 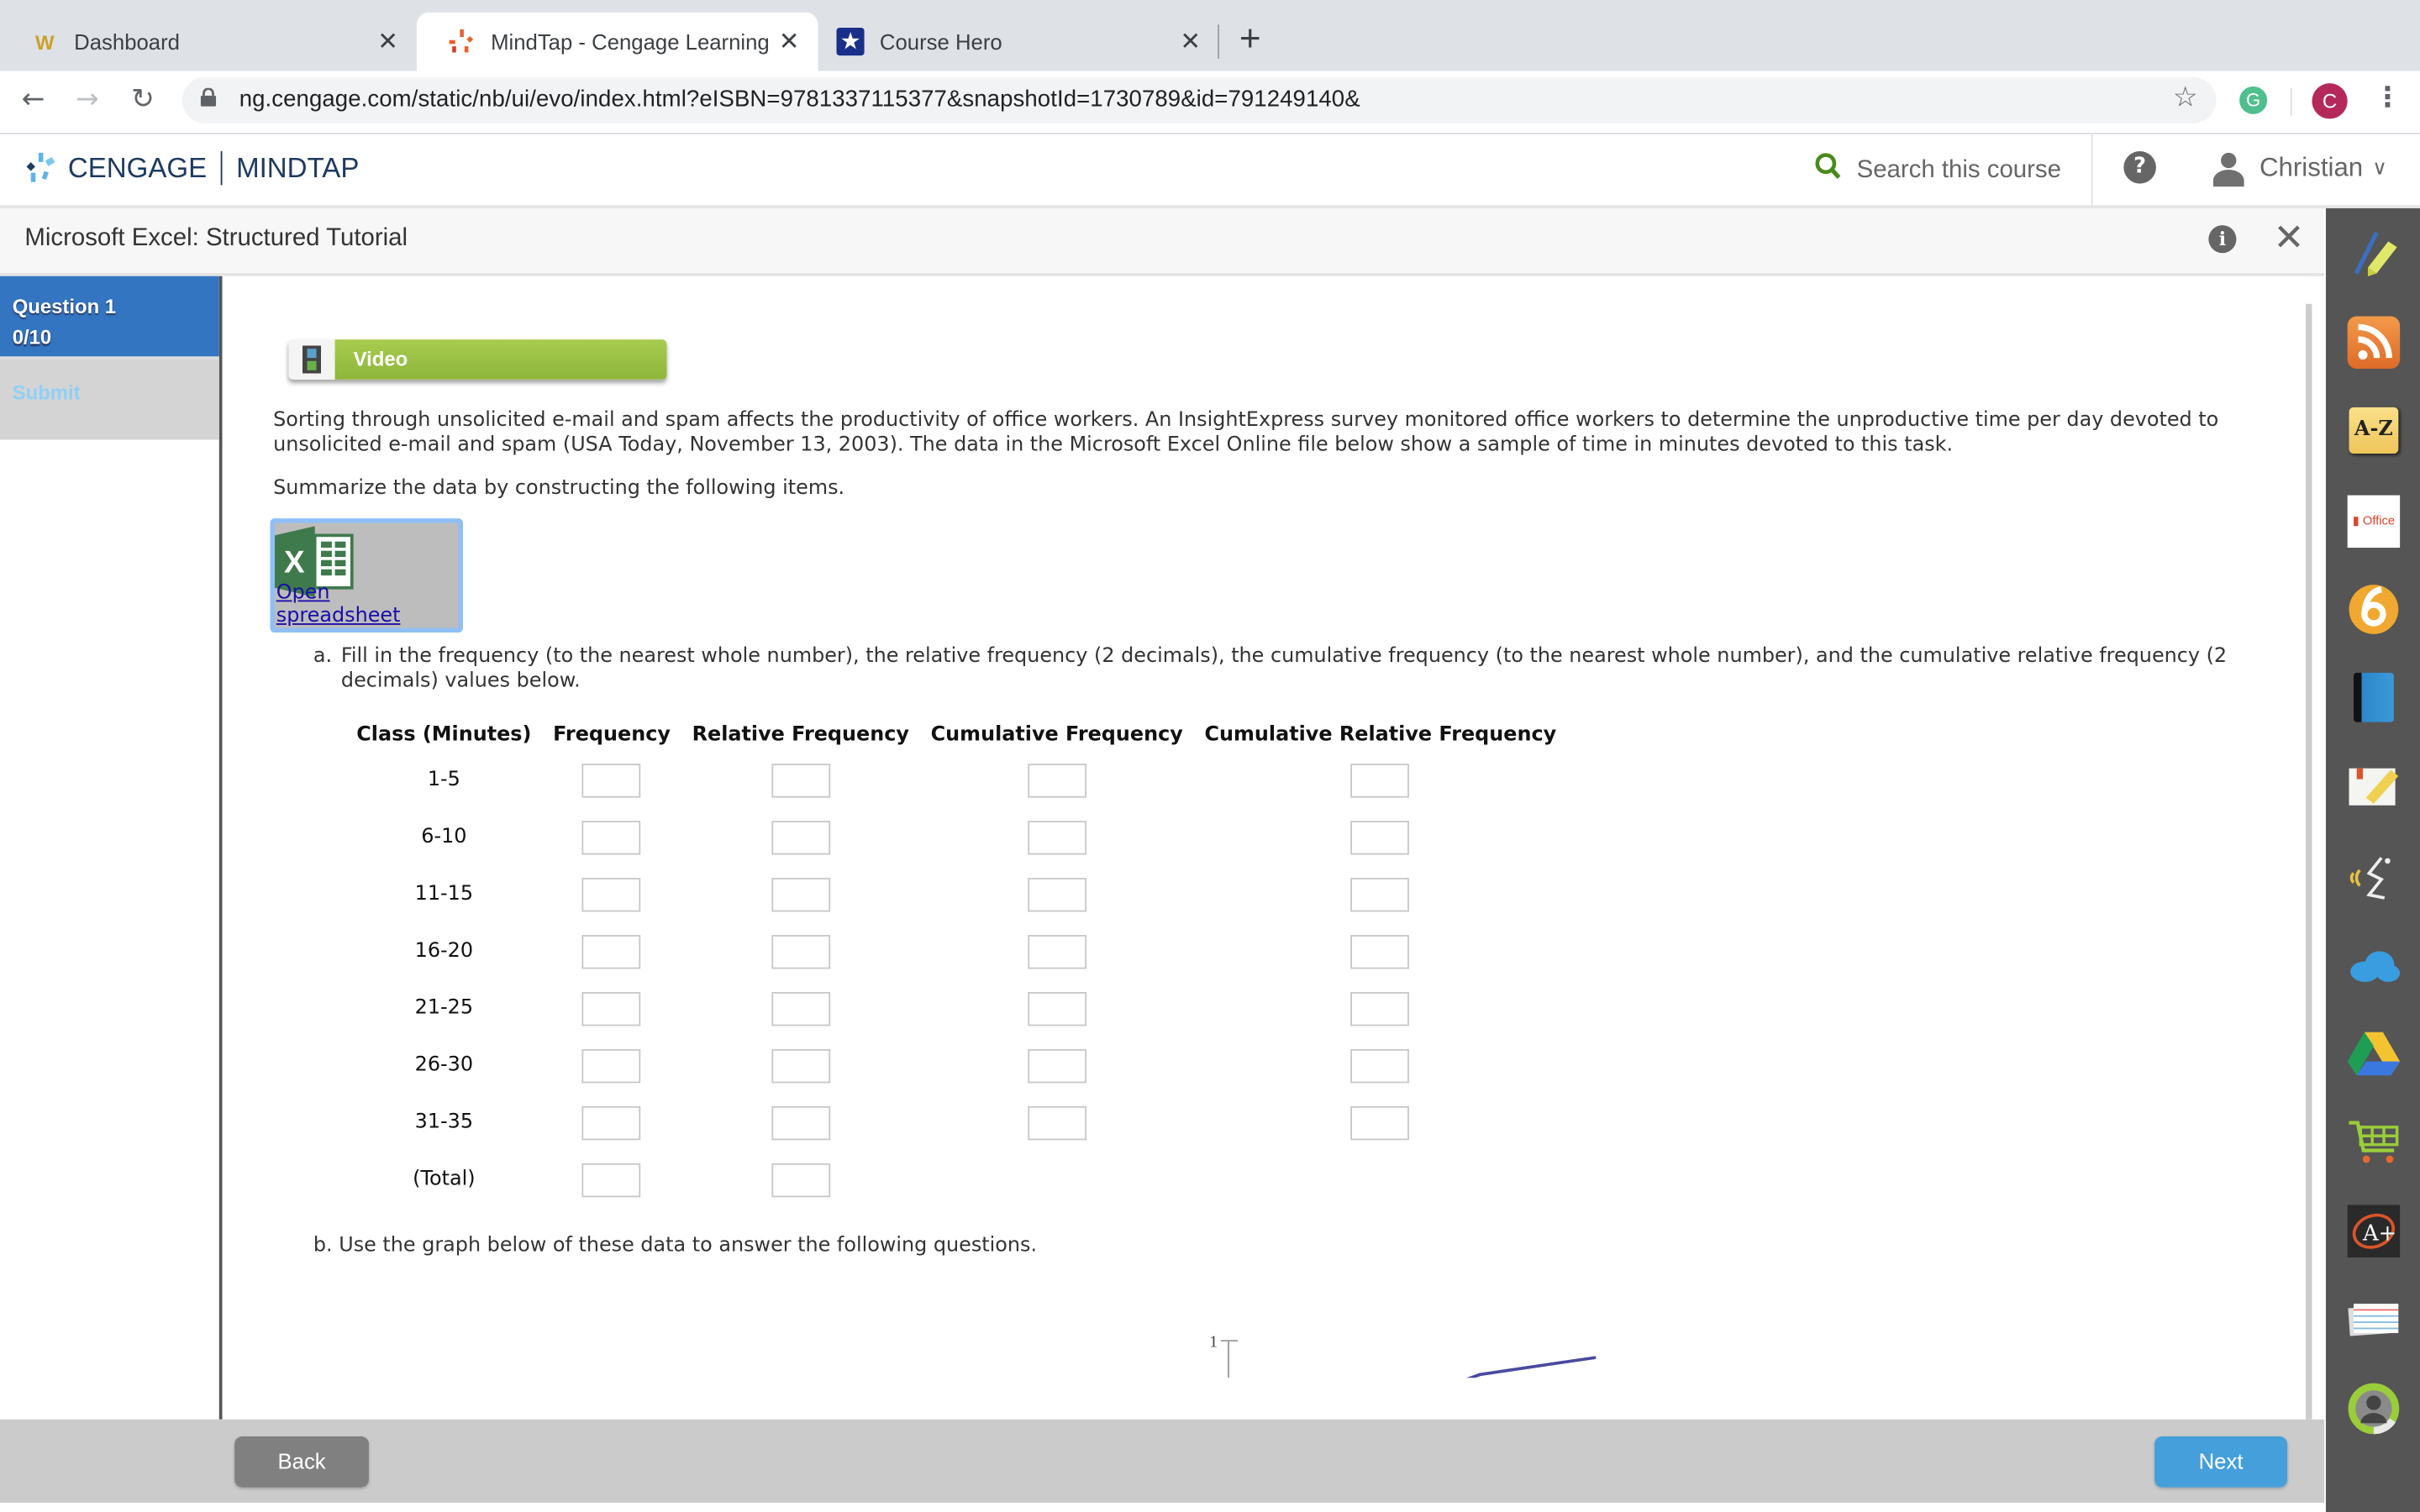 What do you see at coordinates (143, 99) in the screenshot?
I see `reload-icon: ↻` at bounding box center [143, 99].